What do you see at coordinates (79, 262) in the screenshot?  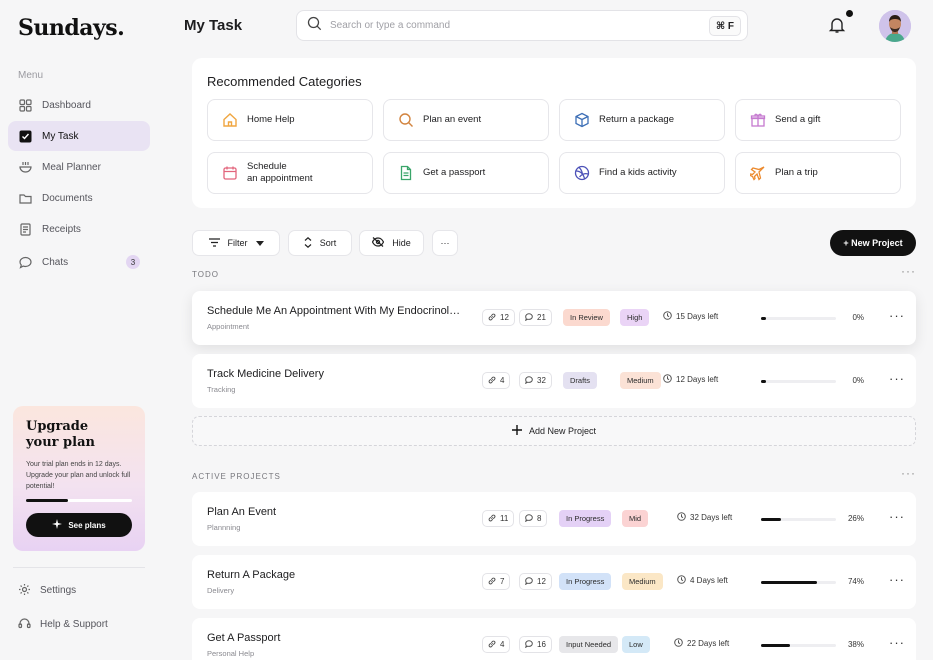 I see `sidebar-item-chats: Chats 3` at bounding box center [79, 262].